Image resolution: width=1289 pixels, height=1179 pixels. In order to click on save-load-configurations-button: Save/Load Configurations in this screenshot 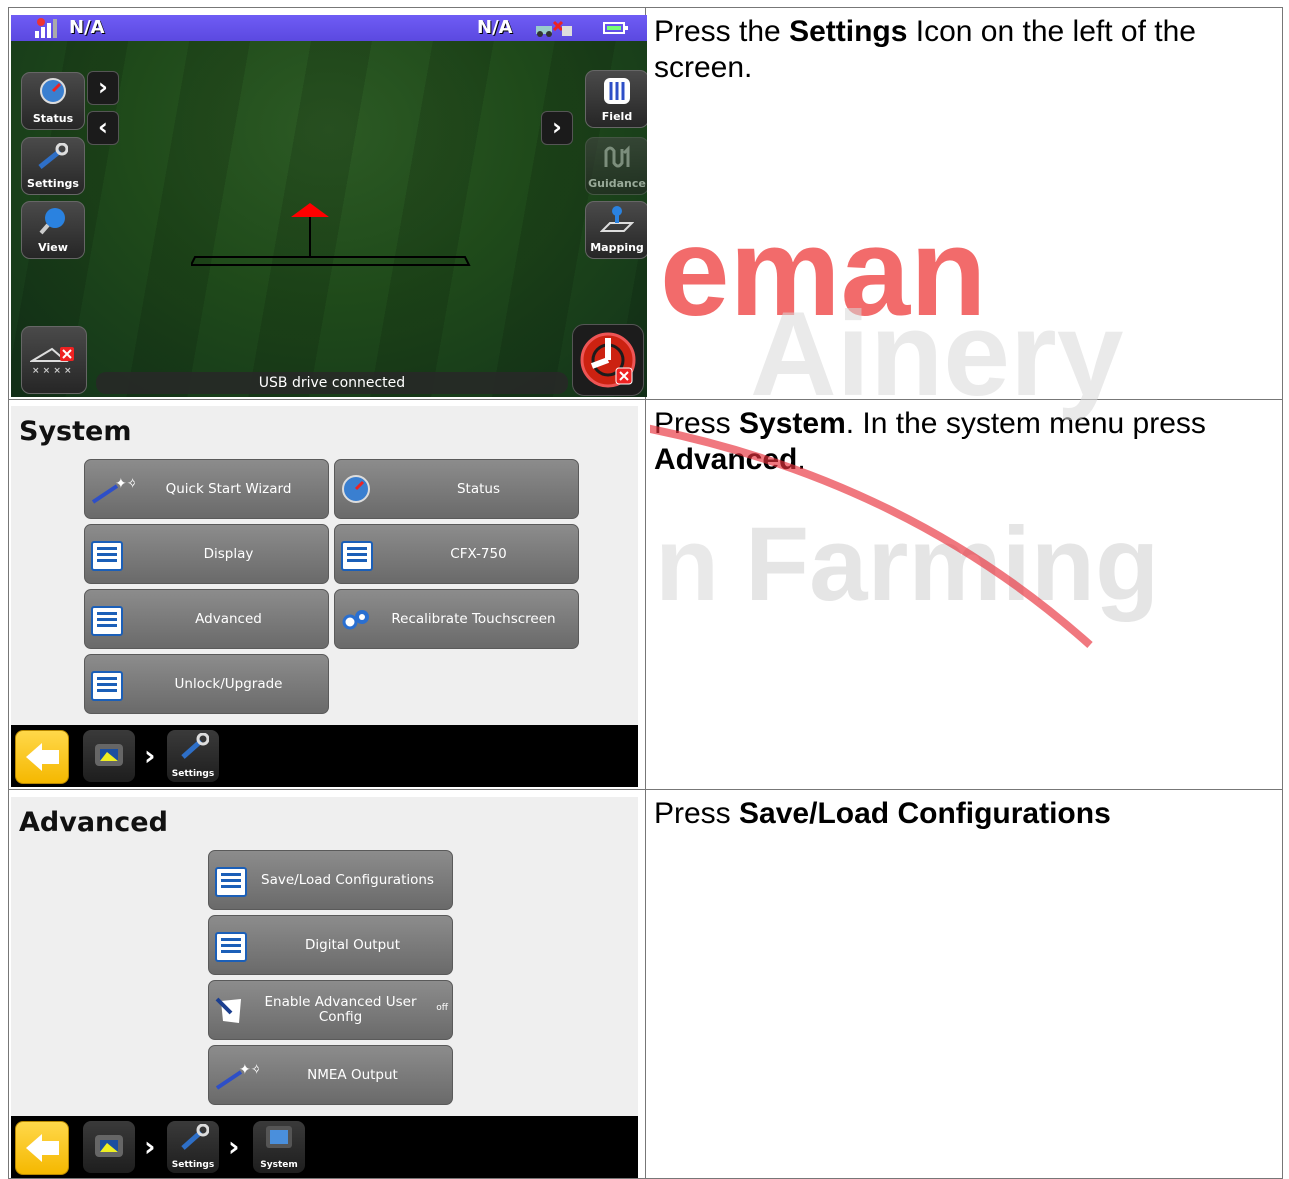, I will do `click(330, 880)`.